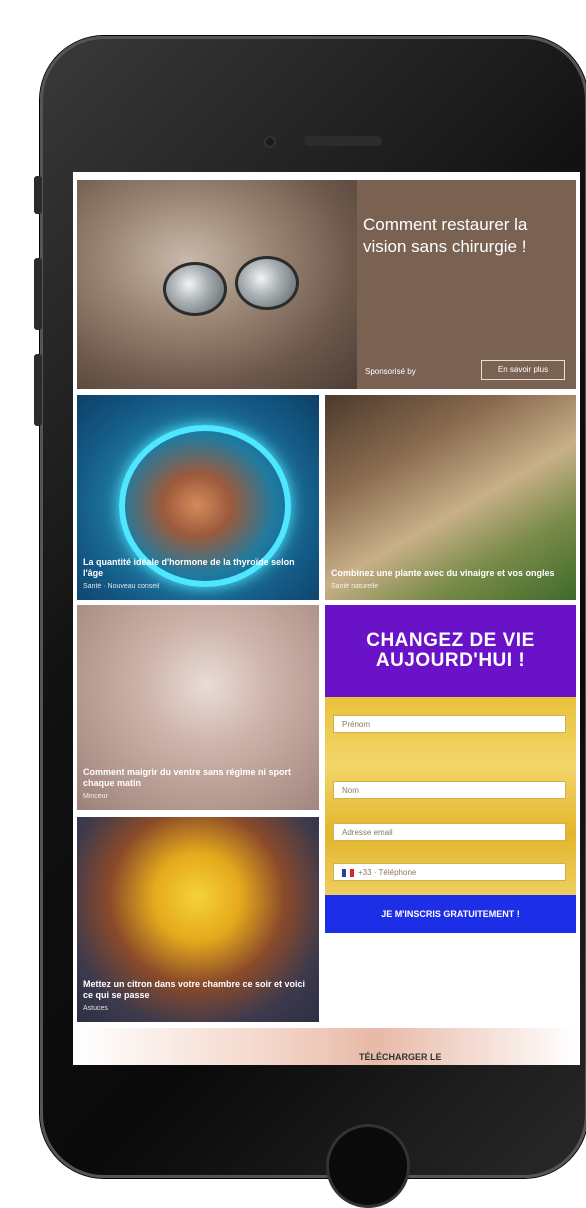 The height and width of the screenshot is (1208, 586). I want to click on tile-source: Santé naturelle, so click(355, 586).